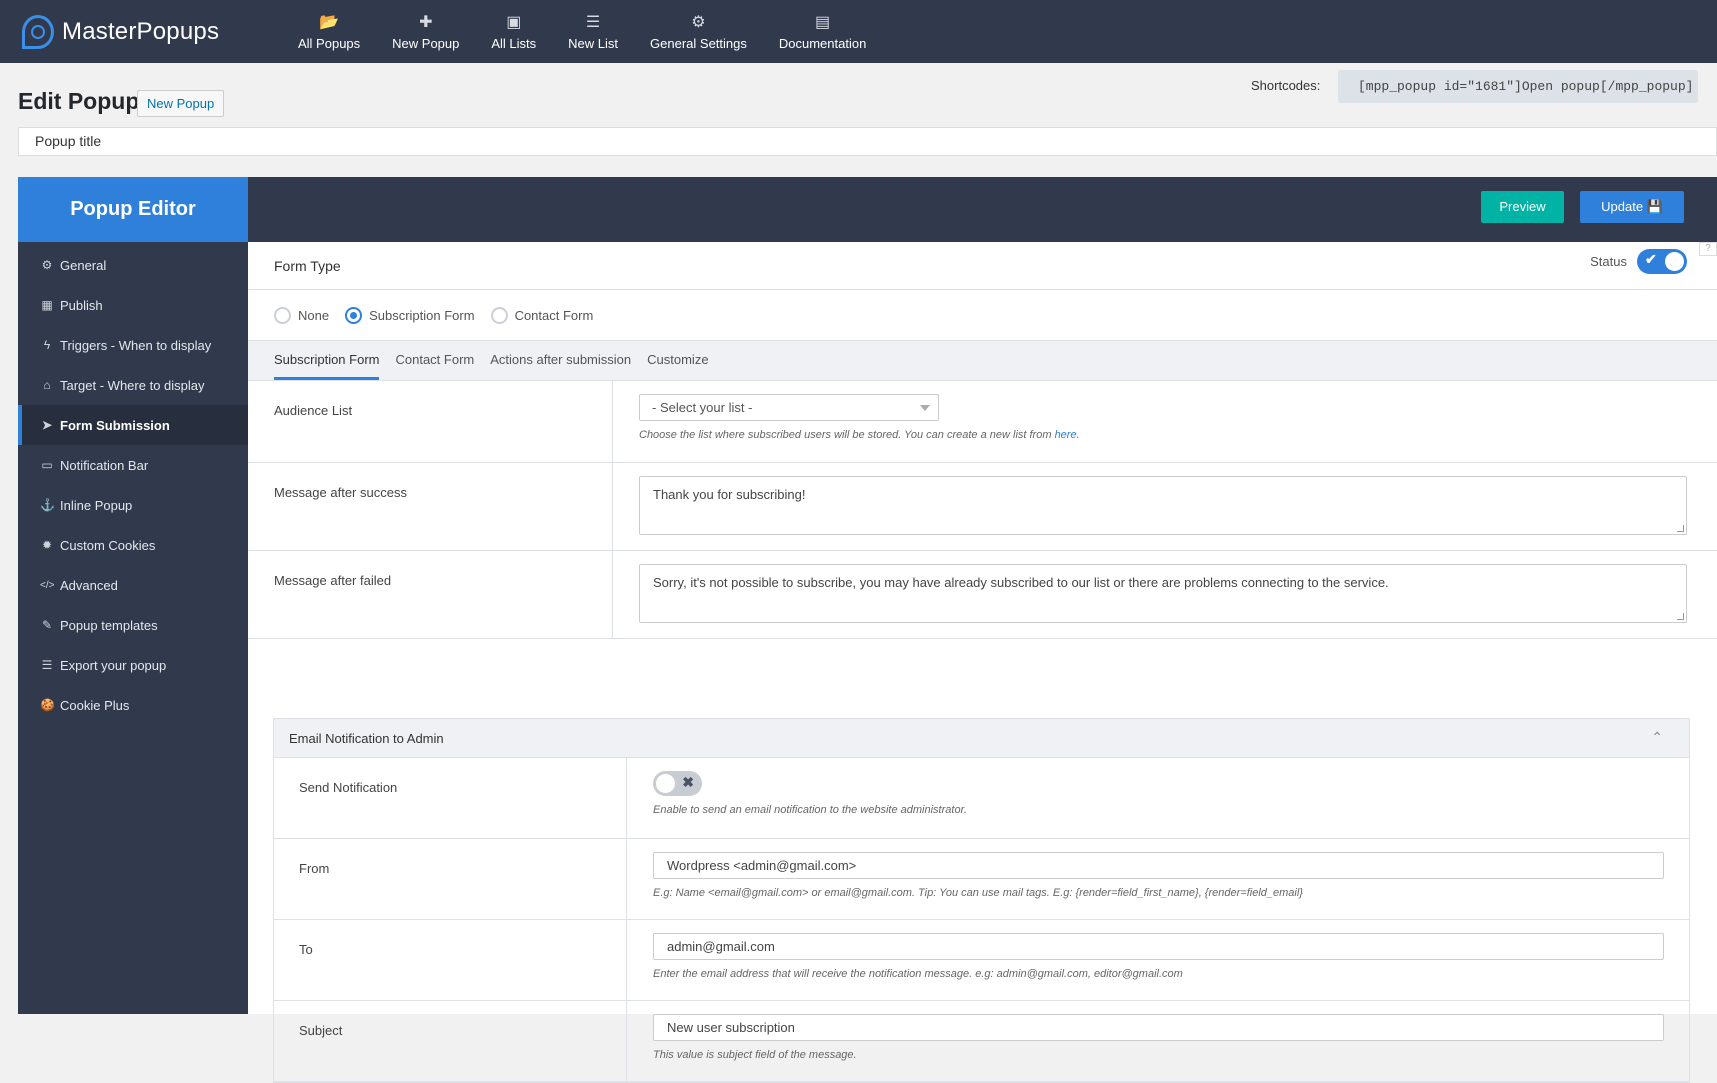  Describe the element at coordinates (823, 22) in the screenshot. I see `document-icon: ▤` at that location.